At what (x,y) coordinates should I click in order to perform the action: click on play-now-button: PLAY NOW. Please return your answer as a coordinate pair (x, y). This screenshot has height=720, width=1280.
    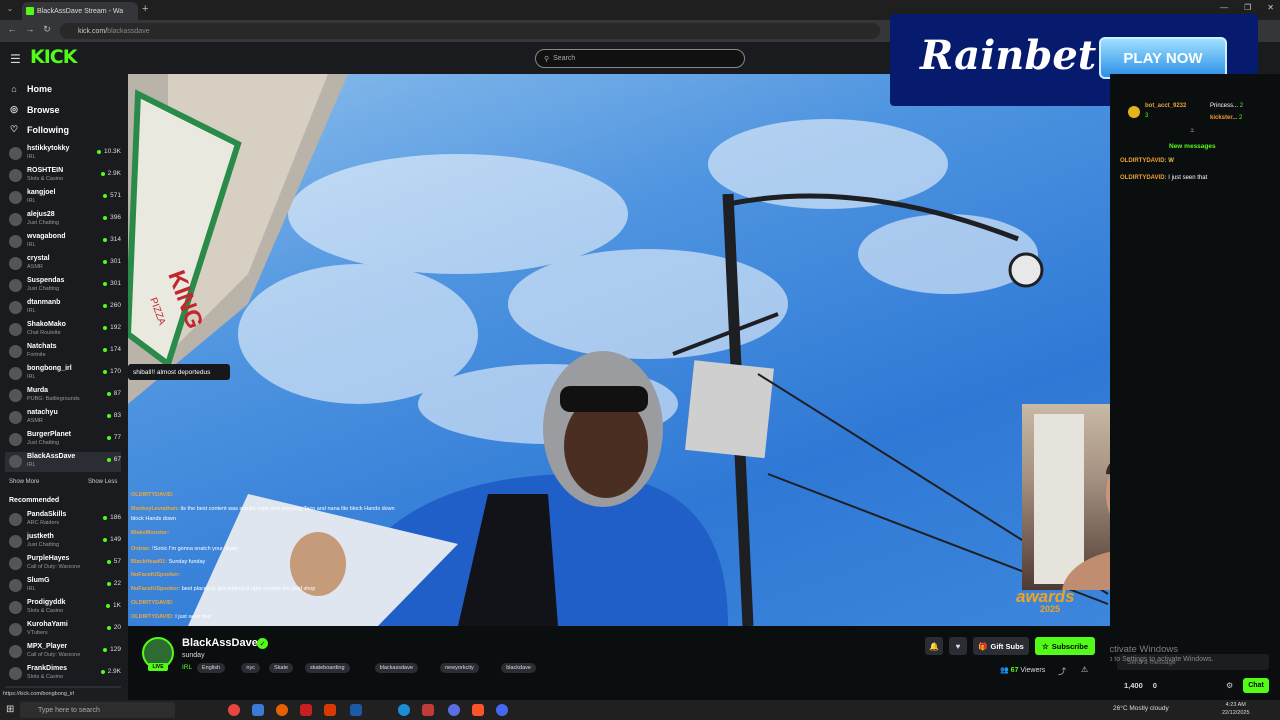
    Looking at the image, I should click on (1163, 58).